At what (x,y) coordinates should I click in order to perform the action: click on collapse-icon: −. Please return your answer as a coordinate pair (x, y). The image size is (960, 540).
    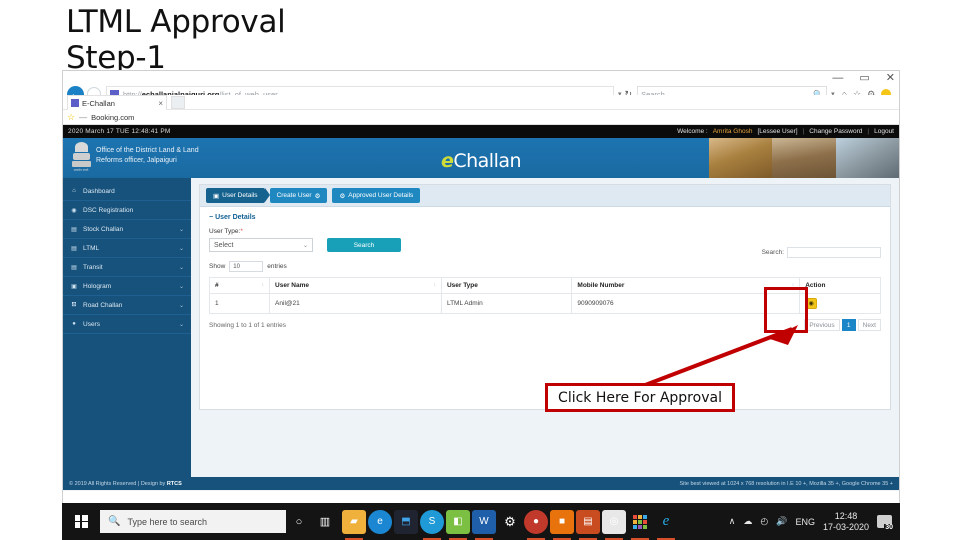
    Looking at the image, I should click on (211, 217).